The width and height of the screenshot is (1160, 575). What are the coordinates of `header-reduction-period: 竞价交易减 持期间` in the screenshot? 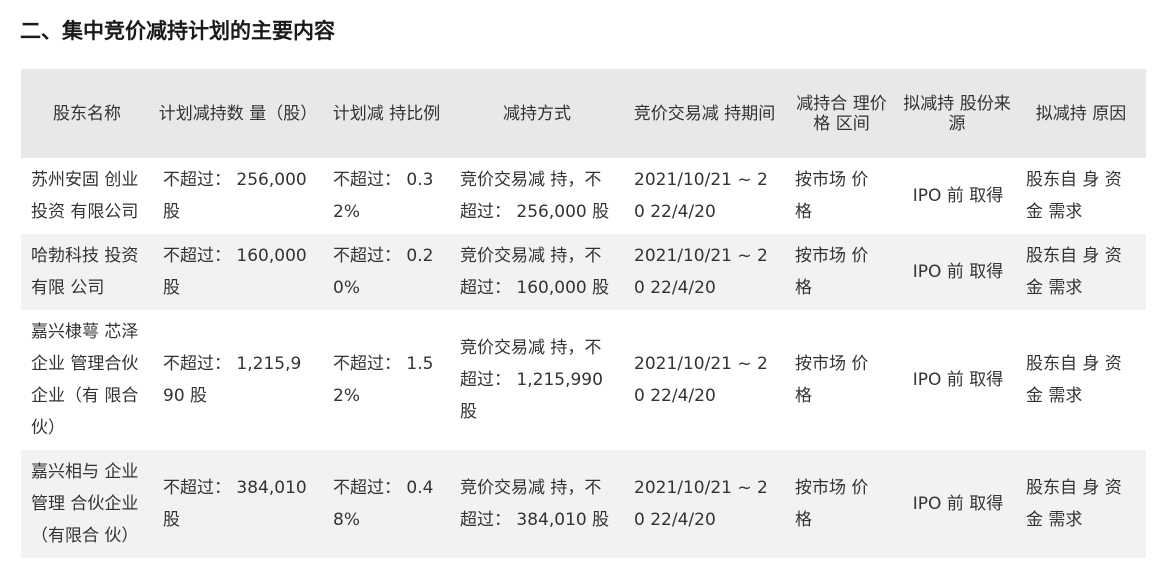 It's located at (704, 113).